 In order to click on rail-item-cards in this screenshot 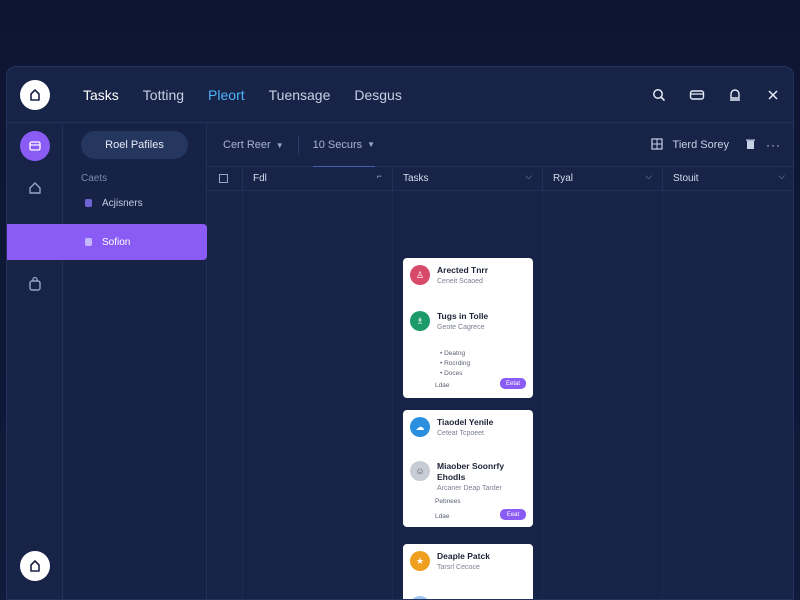, I will do `click(35, 146)`.